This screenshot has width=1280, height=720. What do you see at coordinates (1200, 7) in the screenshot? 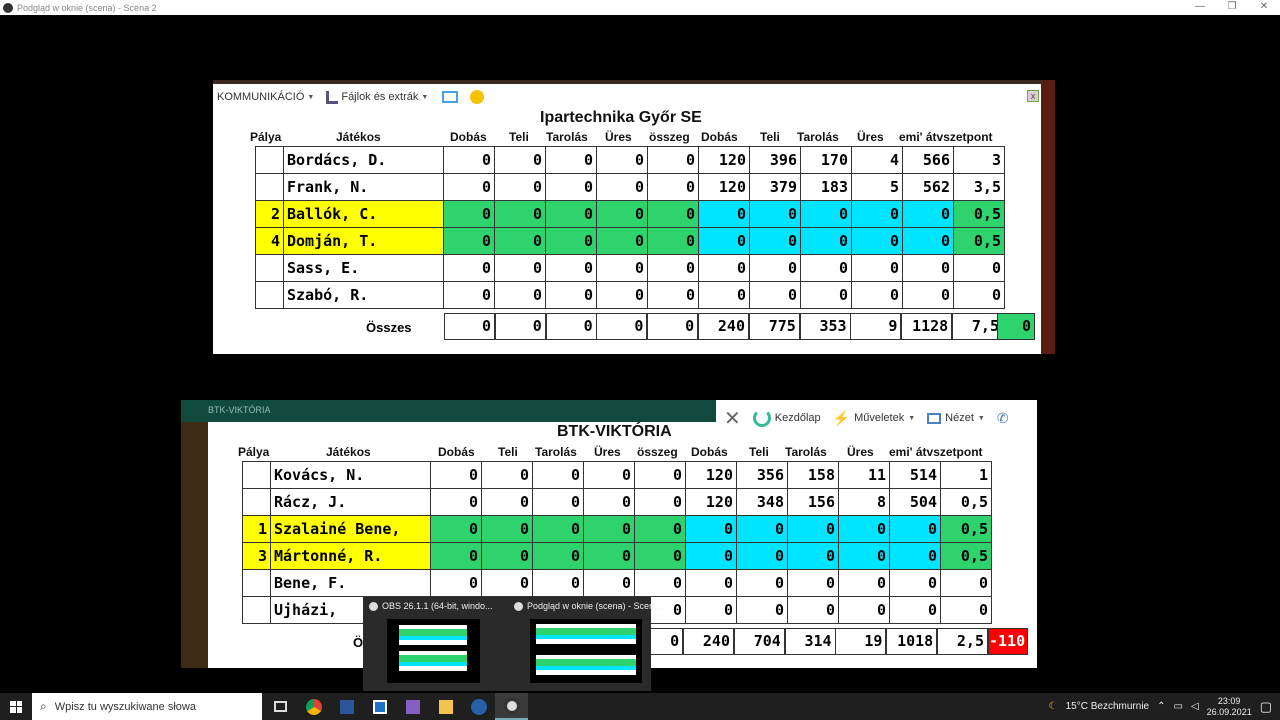
I see `minimize-button: —` at bounding box center [1200, 7].